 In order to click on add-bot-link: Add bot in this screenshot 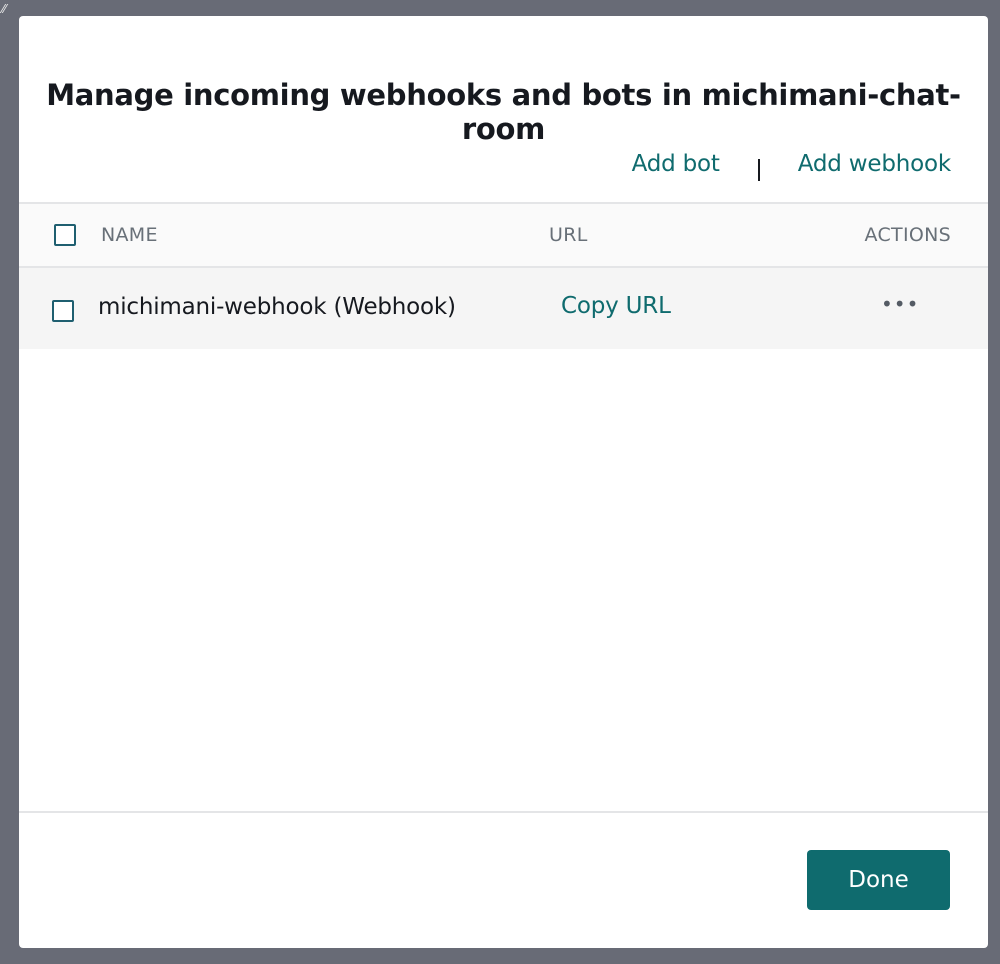, I will do `click(676, 164)`.